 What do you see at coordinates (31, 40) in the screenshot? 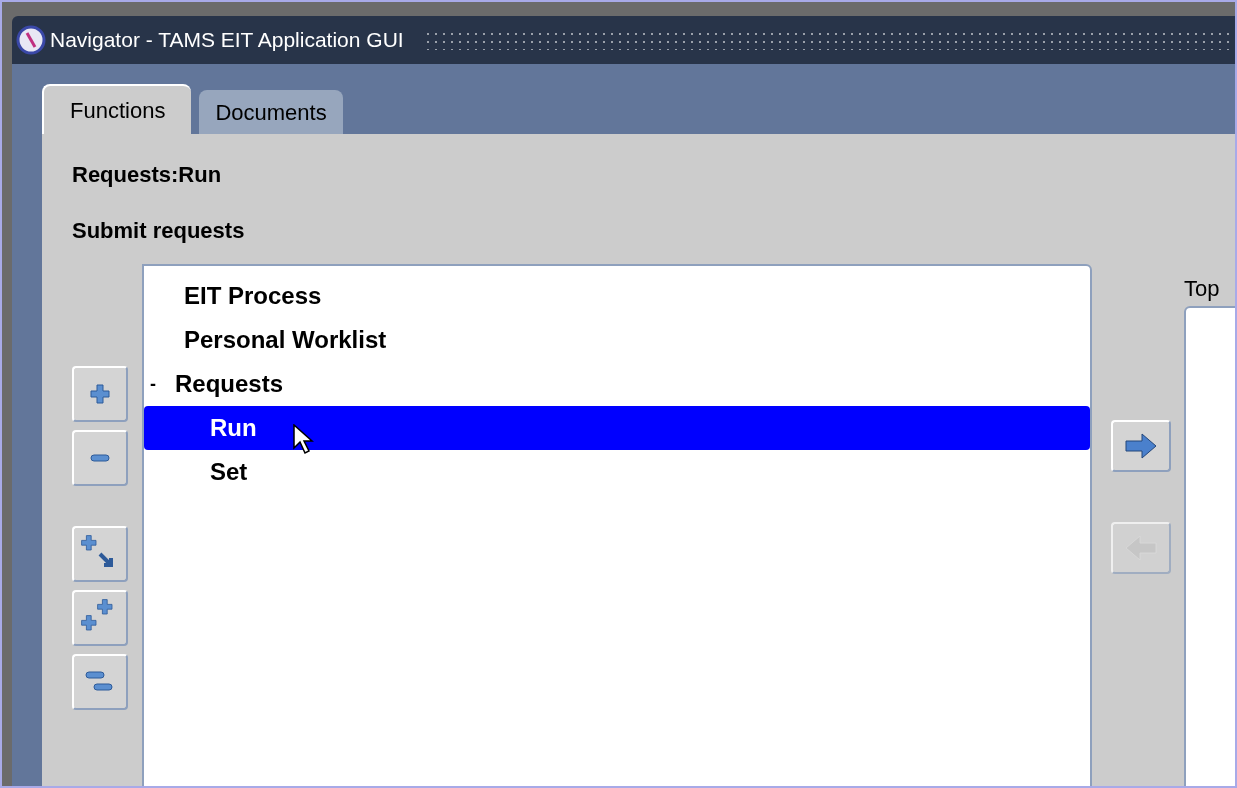
I see `app-logo-icon` at bounding box center [31, 40].